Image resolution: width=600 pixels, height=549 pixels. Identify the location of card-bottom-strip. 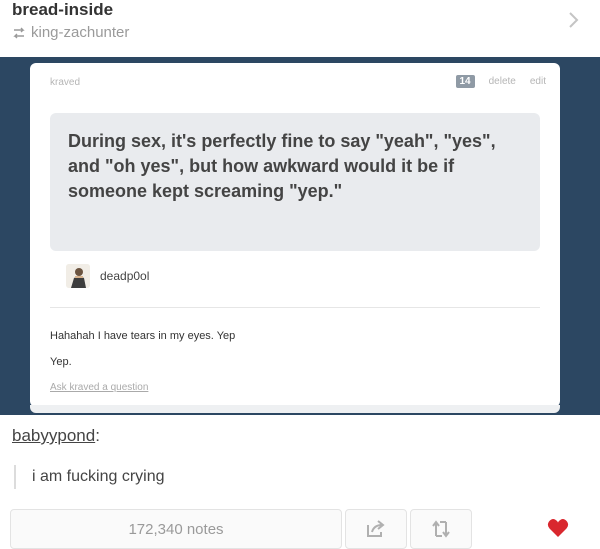
(295, 409).